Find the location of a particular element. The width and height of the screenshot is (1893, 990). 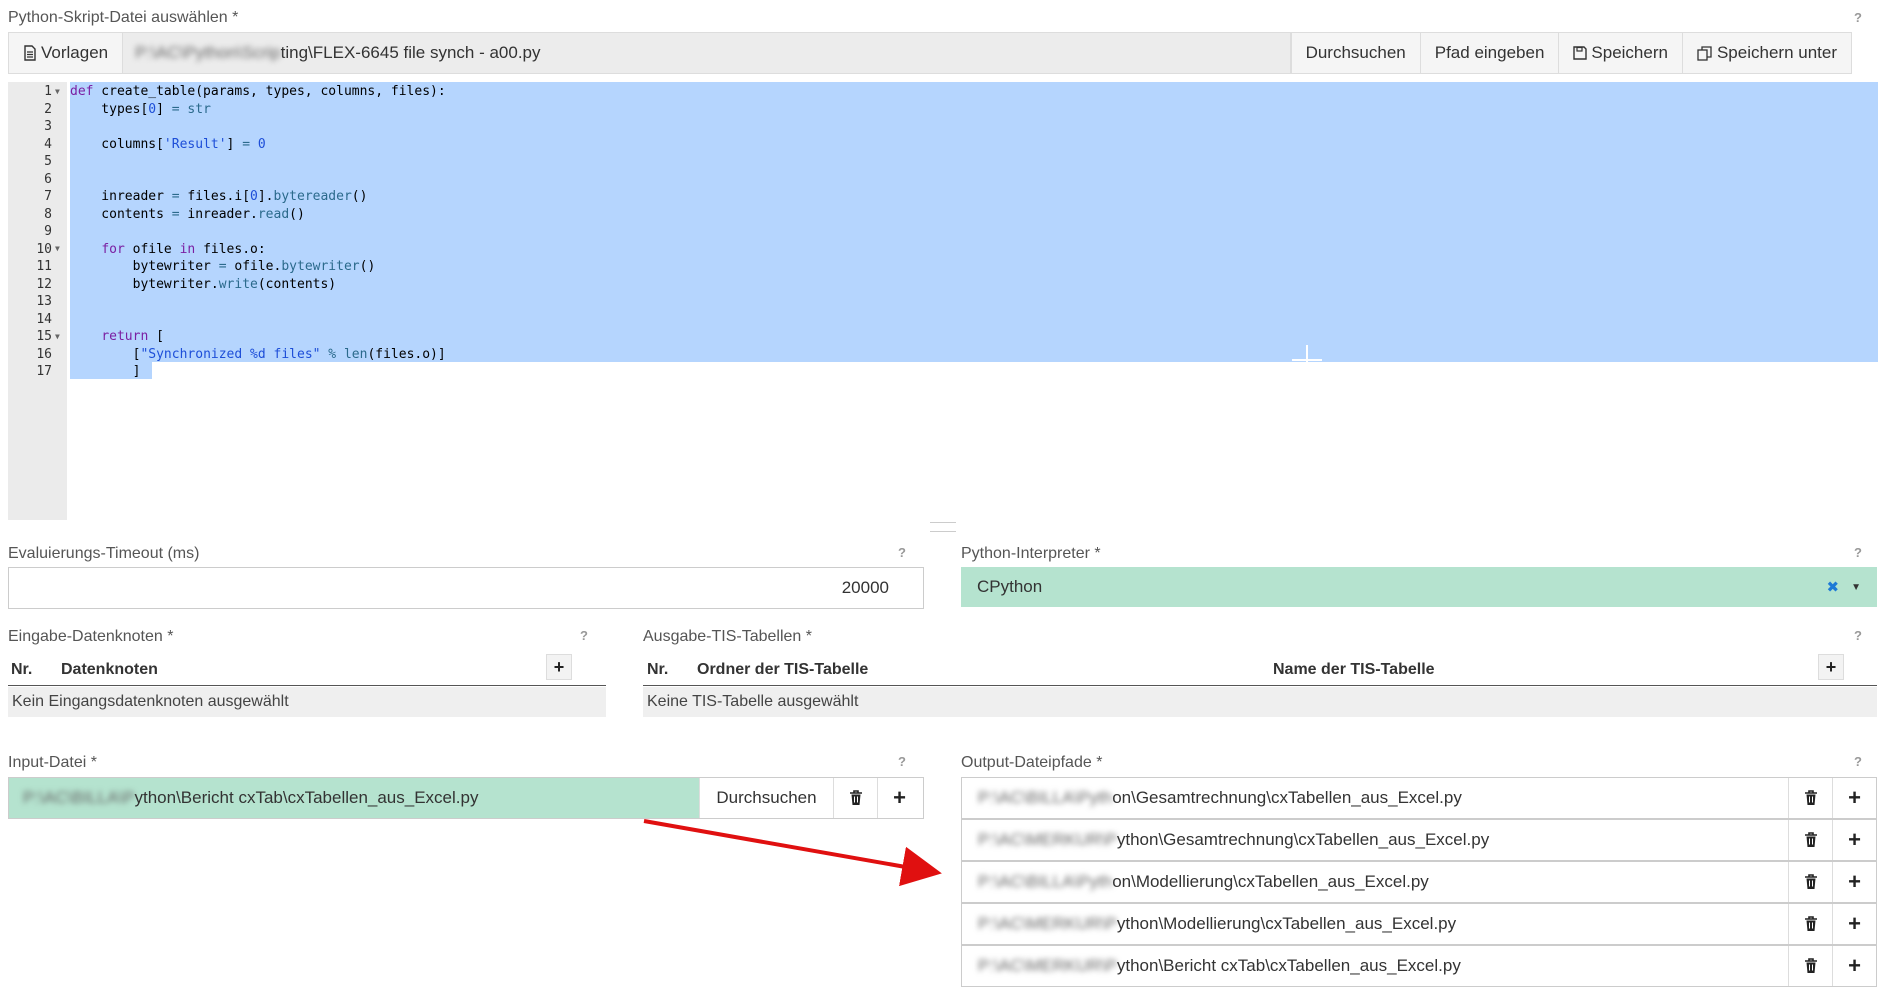

annotation-arrow is located at coordinates (792, 853).